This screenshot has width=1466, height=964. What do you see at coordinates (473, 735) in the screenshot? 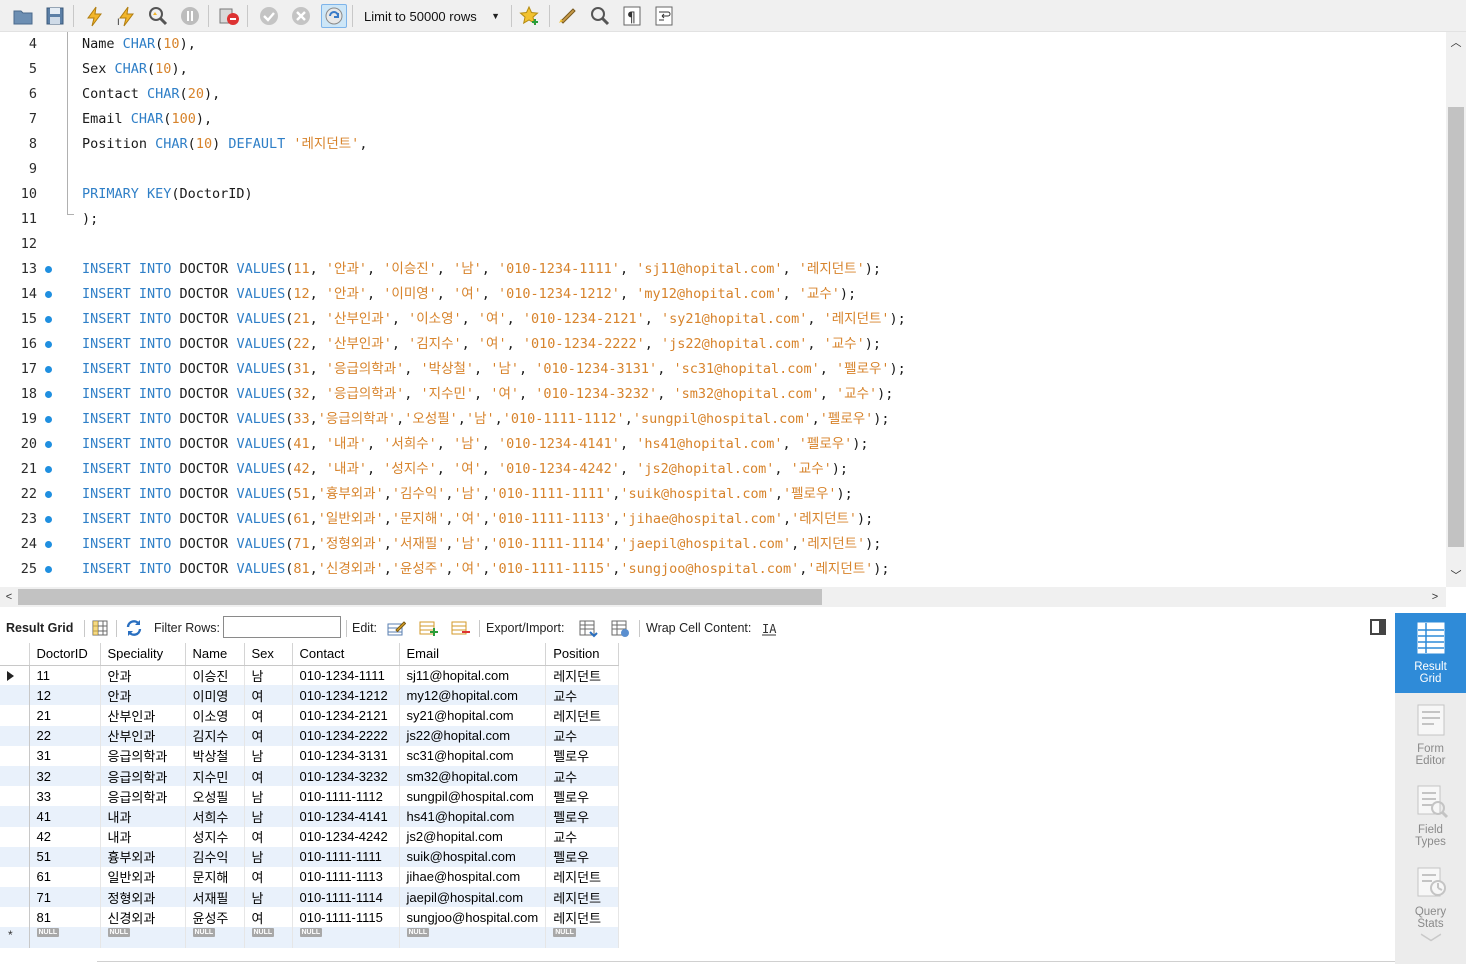
I see `table-cell: js22@hopital.com` at bounding box center [473, 735].